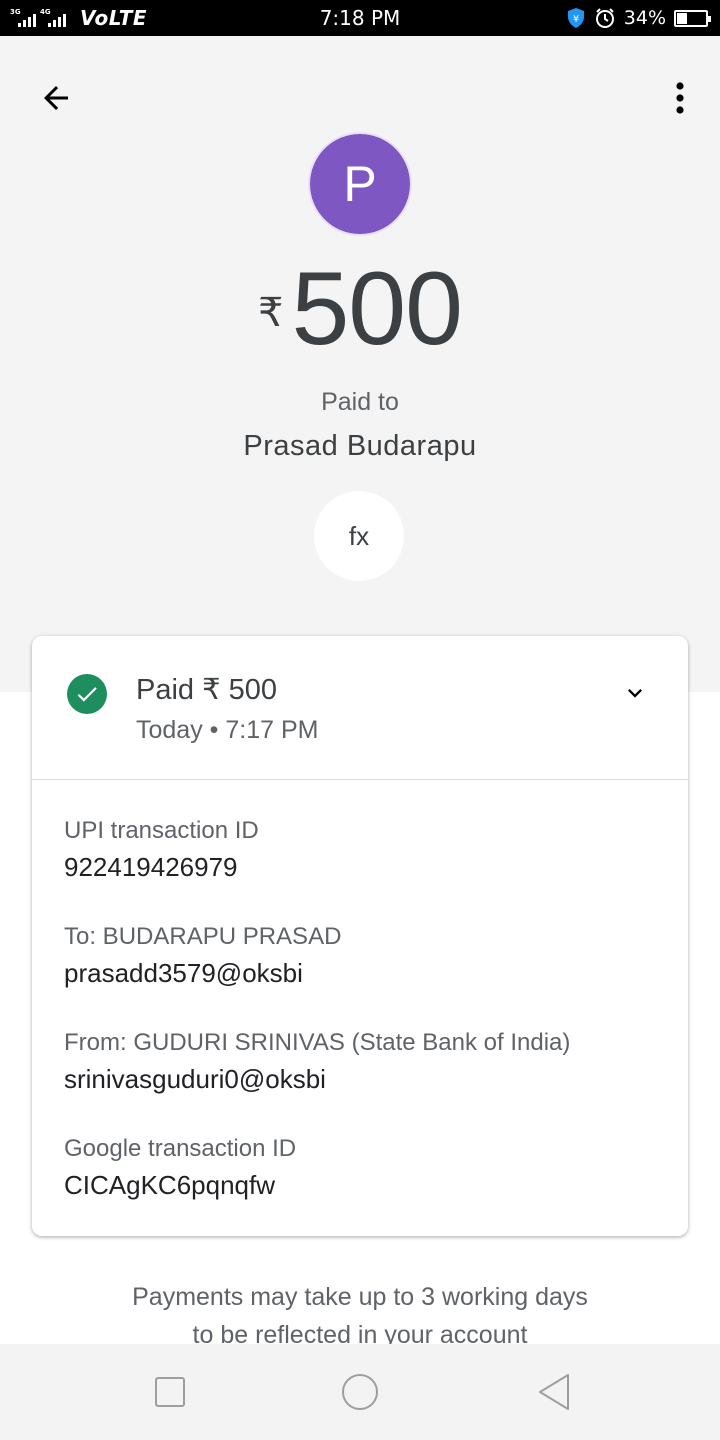  Describe the element at coordinates (644, 18) in the screenshot. I see `battery-percent: 34%` at that location.